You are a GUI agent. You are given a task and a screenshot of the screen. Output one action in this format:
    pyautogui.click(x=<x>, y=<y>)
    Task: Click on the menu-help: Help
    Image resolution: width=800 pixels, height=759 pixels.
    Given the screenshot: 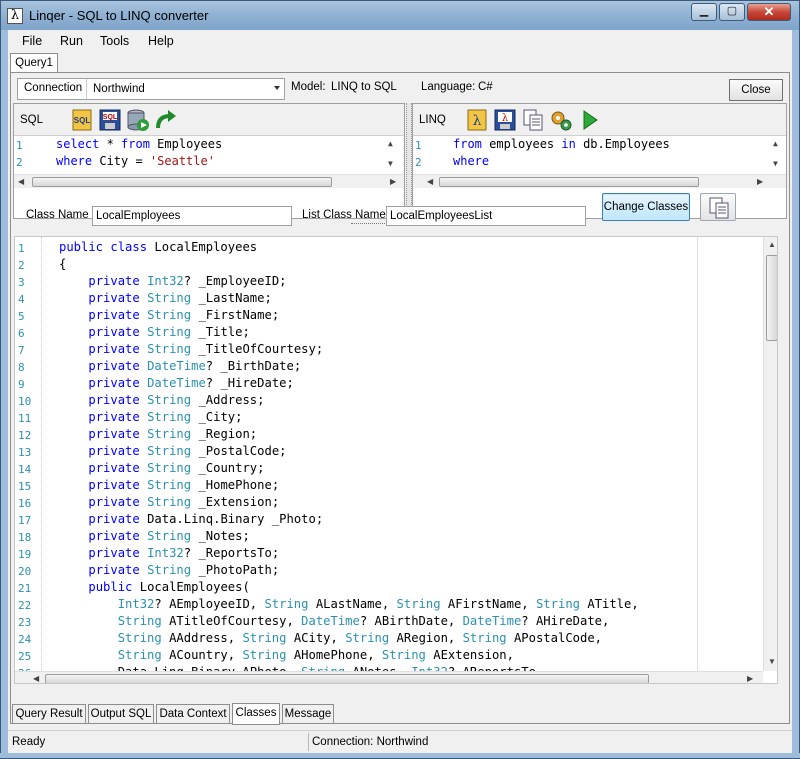 What is the action you would take?
    pyautogui.click(x=161, y=41)
    